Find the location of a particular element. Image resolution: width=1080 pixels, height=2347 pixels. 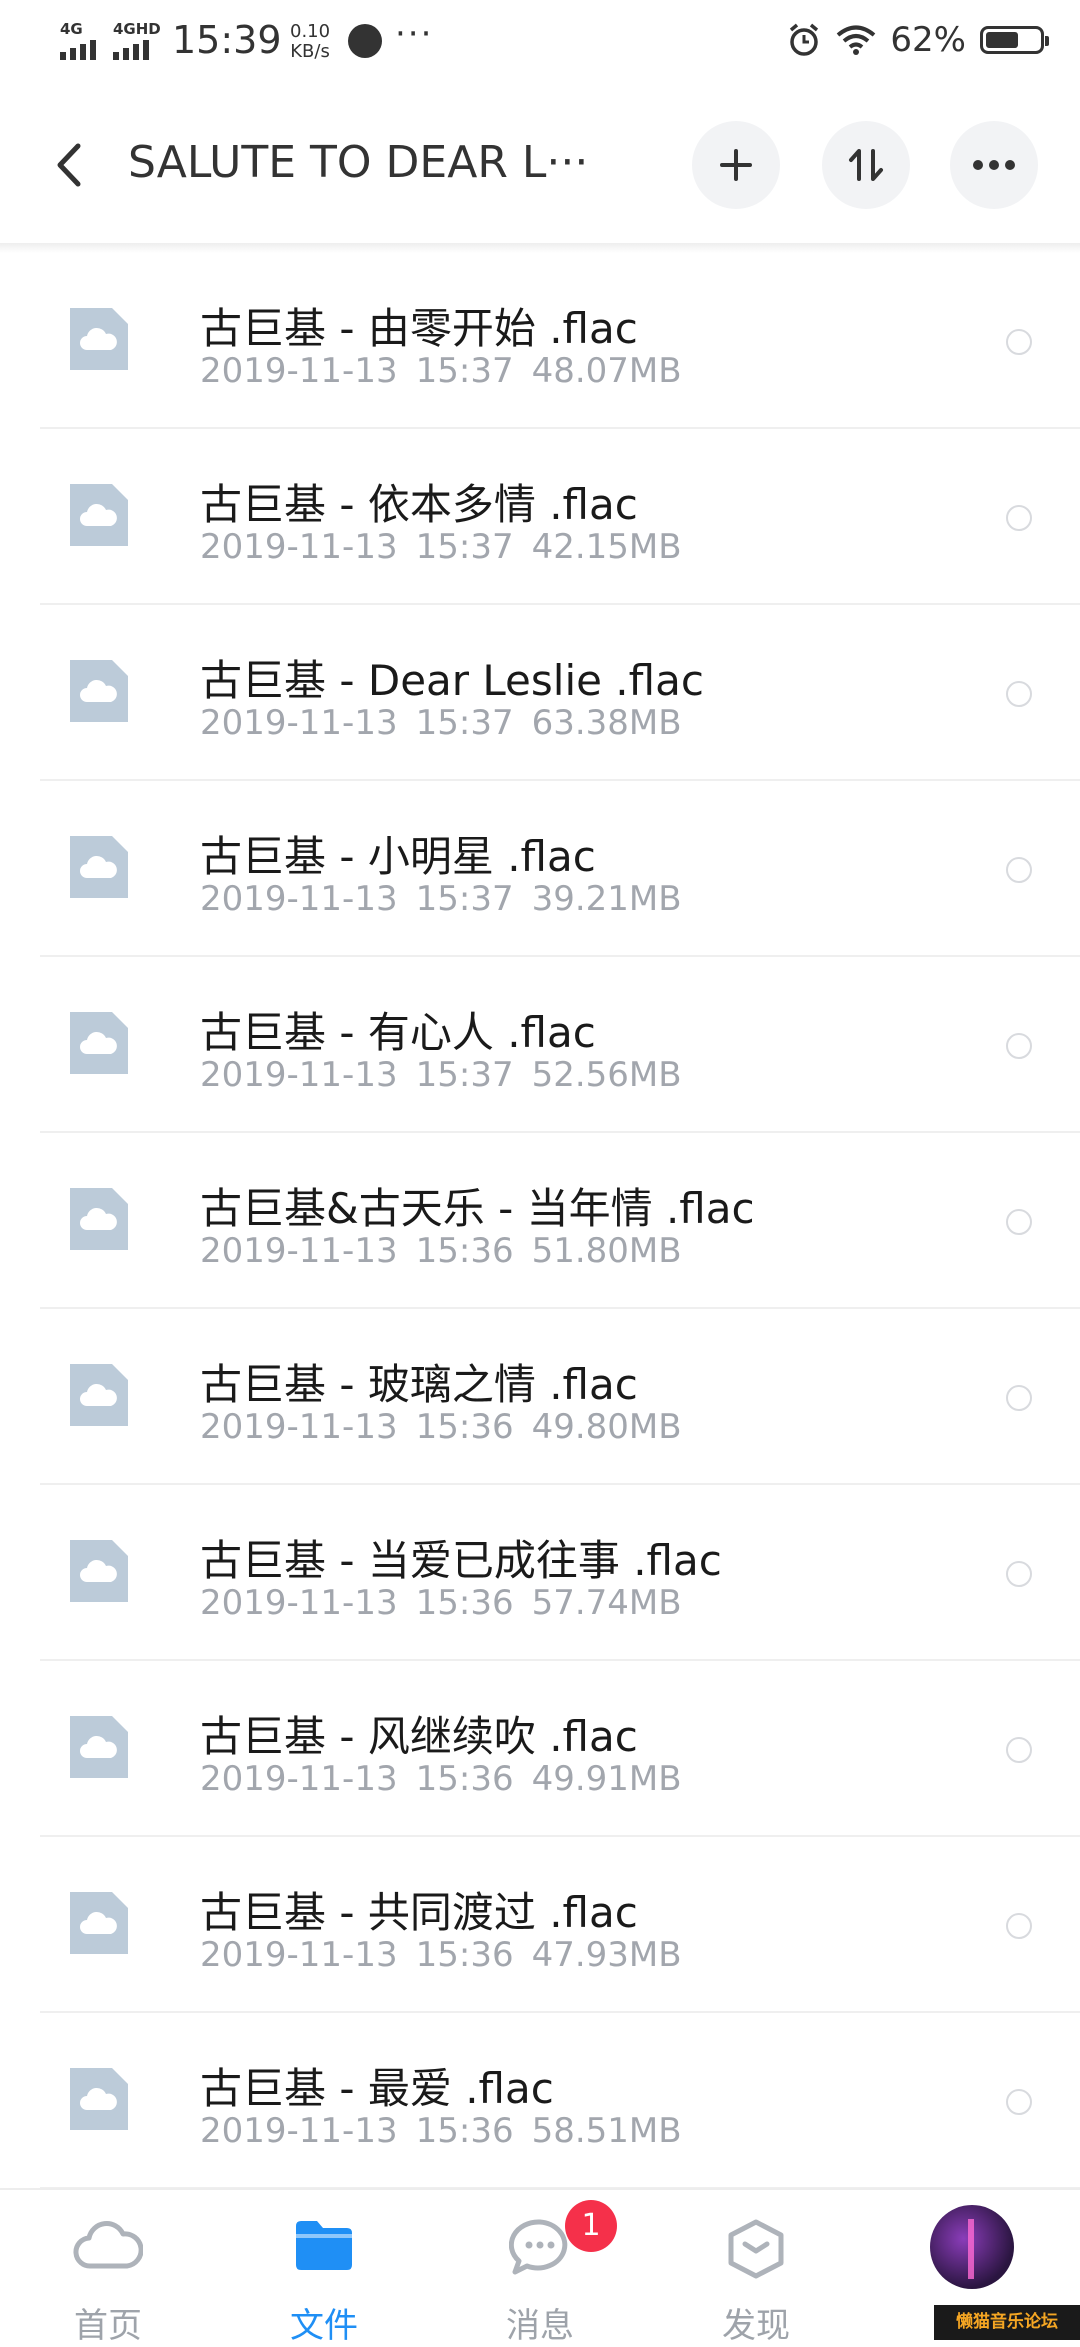

file-meta: 2019-11-13 15:36 49.80MB is located at coordinates (441, 1427).